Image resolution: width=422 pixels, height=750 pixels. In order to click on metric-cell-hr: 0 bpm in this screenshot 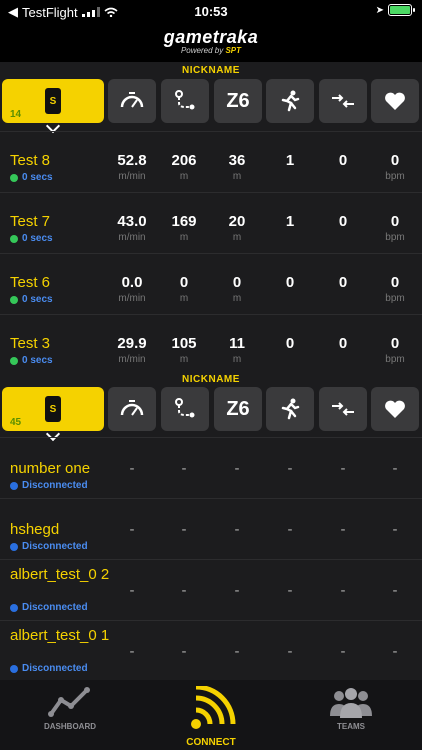, I will do `click(395, 350)`.